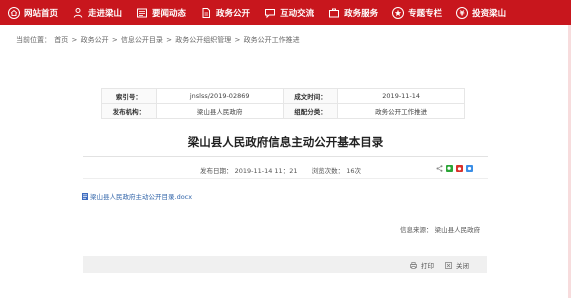  What do you see at coordinates (78, 13) in the screenshot?
I see `person-icon` at bounding box center [78, 13].